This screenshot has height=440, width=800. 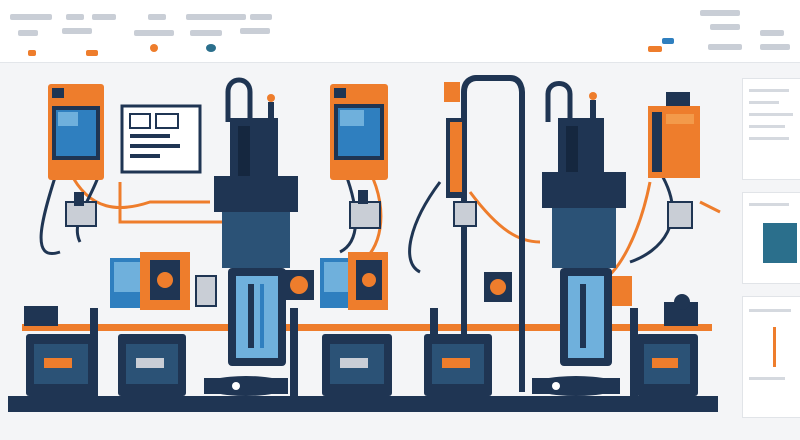 I want to click on monitor-left-icon, so click(x=76, y=132).